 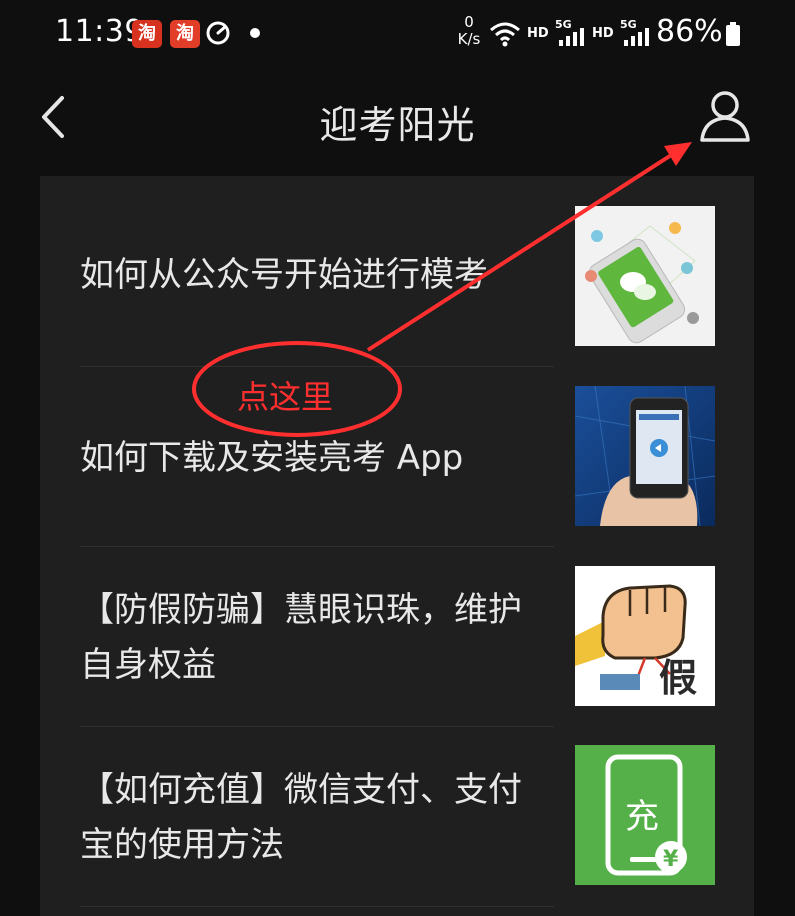 I want to click on signal-5g-icon: 5G, so click(x=569, y=32).